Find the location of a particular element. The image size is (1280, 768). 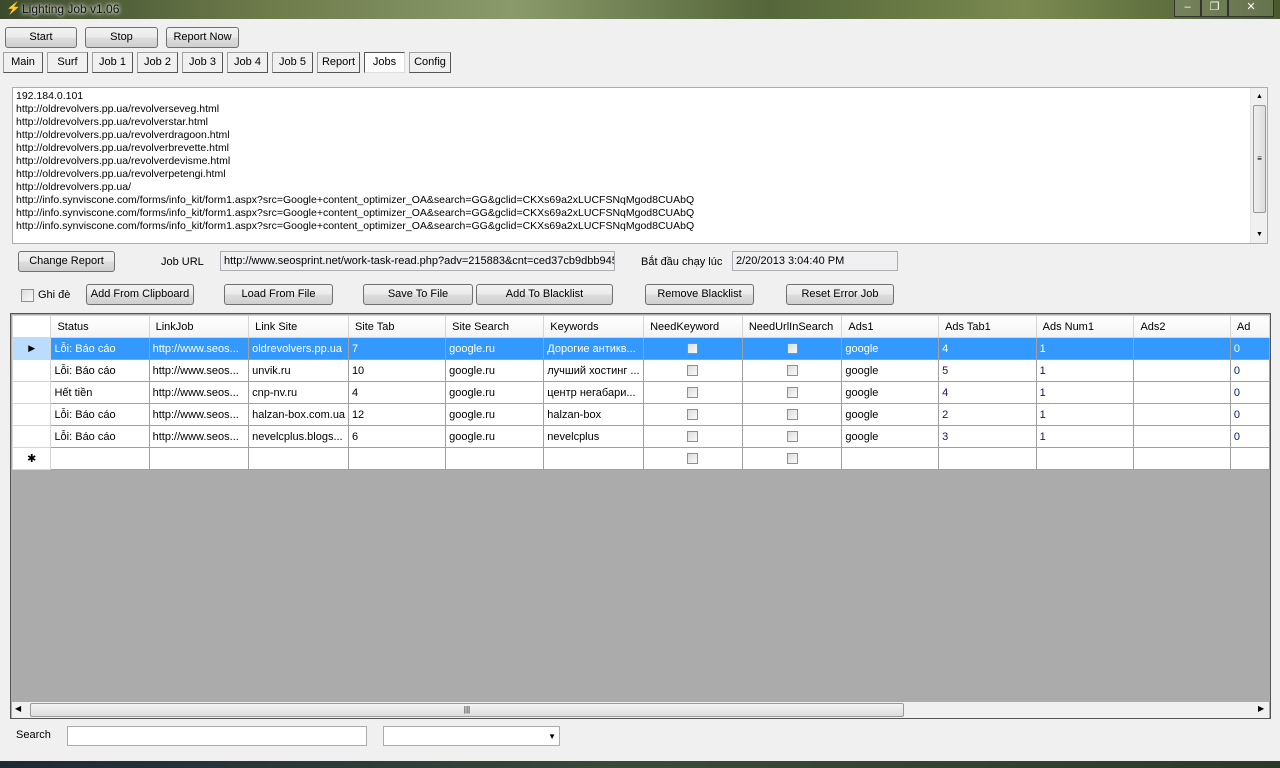

column-header: LinkJob is located at coordinates (199, 326).